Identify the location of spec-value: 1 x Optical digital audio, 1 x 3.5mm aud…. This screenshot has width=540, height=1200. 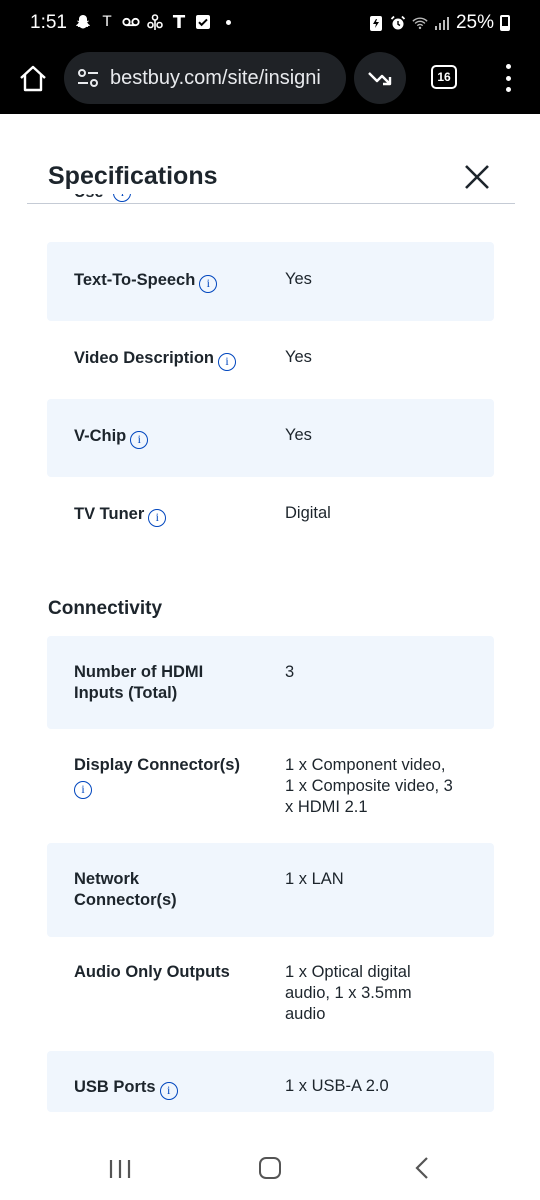
(348, 993).